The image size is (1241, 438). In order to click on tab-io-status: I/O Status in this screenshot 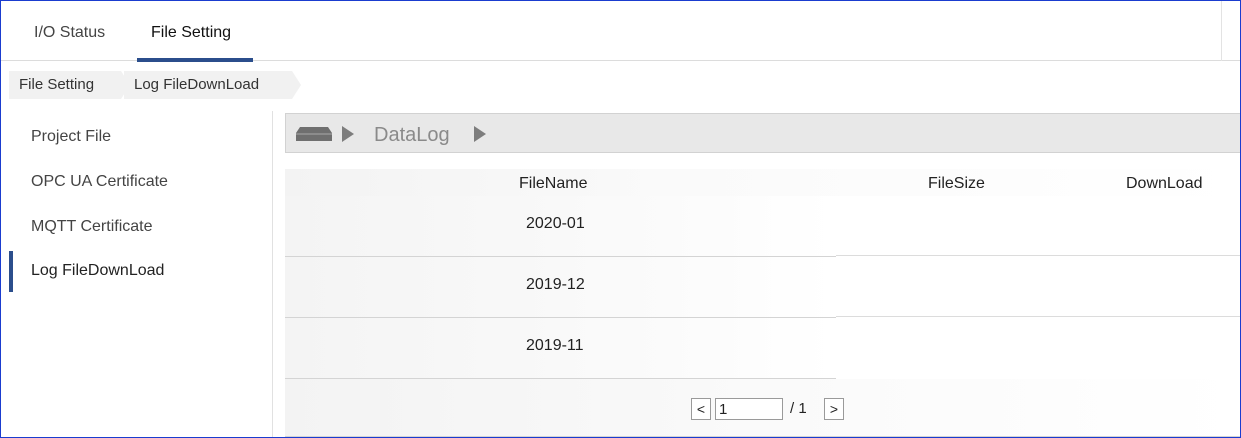, I will do `click(69, 31)`.